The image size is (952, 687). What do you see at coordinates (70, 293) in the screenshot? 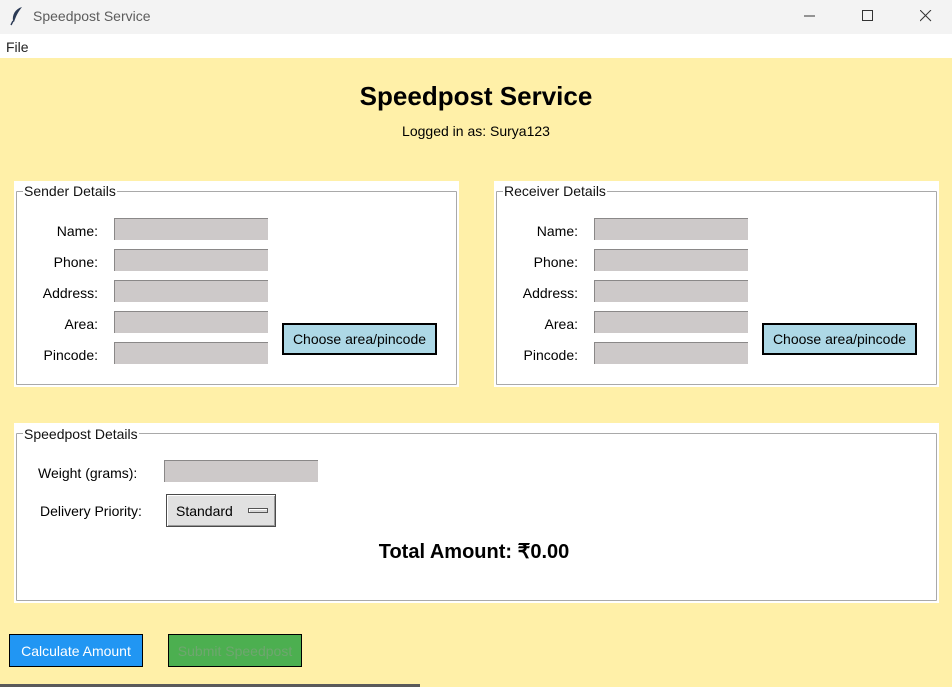
I see `sender-address-label: Address:` at bounding box center [70, 293].